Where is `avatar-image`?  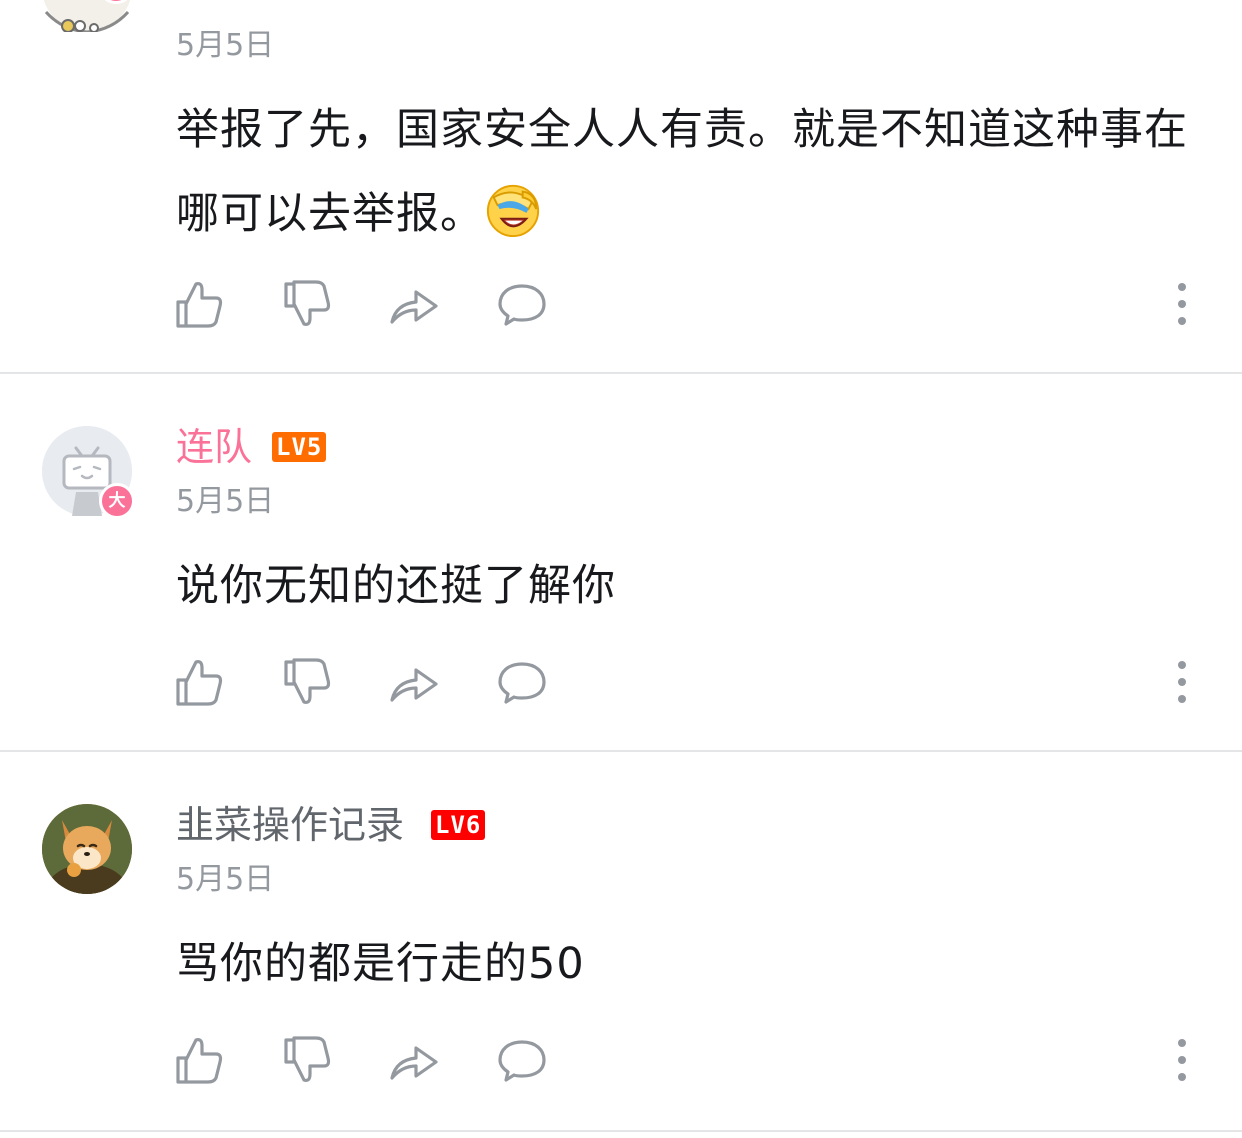 avatar-image is located at coordinates (87, 16).